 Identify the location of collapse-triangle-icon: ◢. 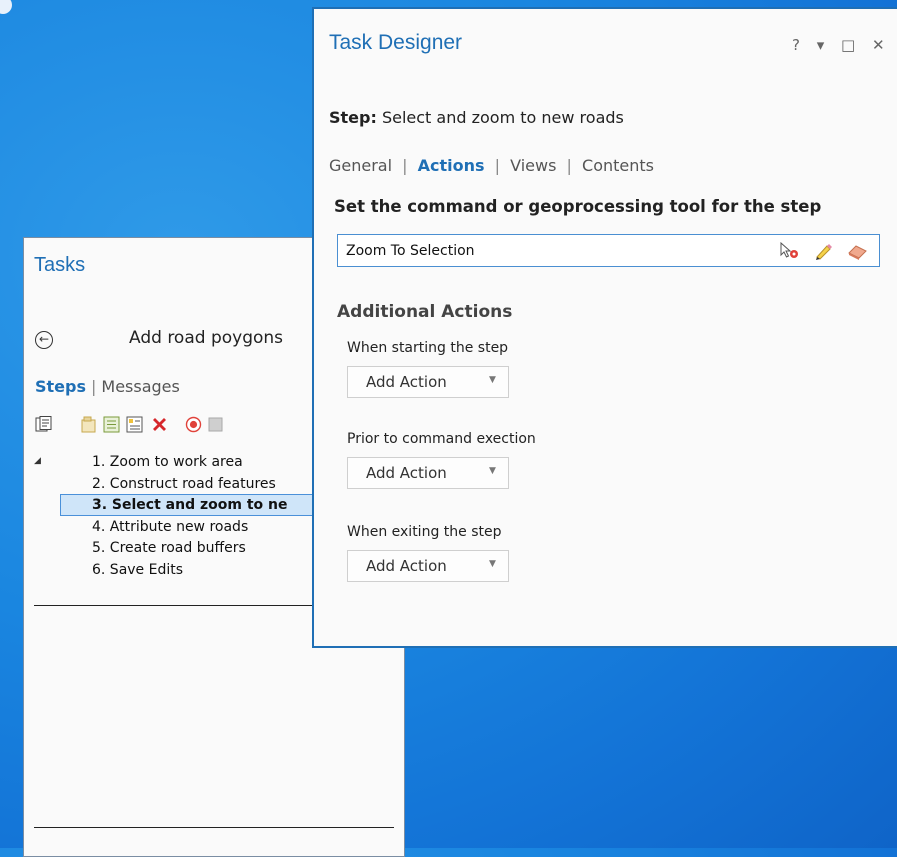
(37, 461).